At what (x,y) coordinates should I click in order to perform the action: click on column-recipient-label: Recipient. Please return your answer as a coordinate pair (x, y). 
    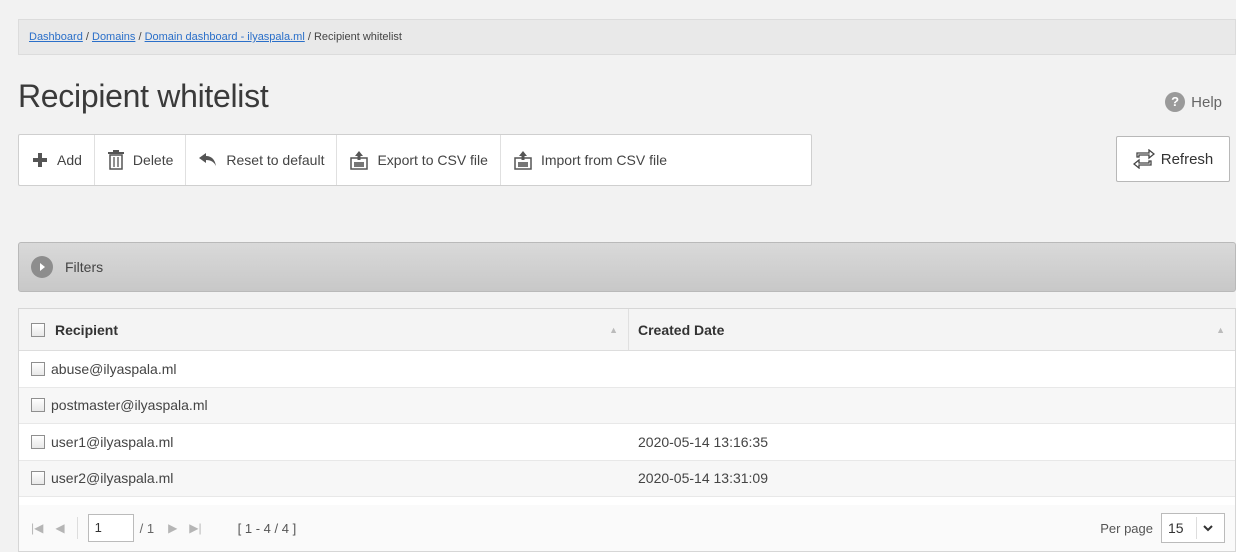
    Looking at the image, I should click on (87, 329).